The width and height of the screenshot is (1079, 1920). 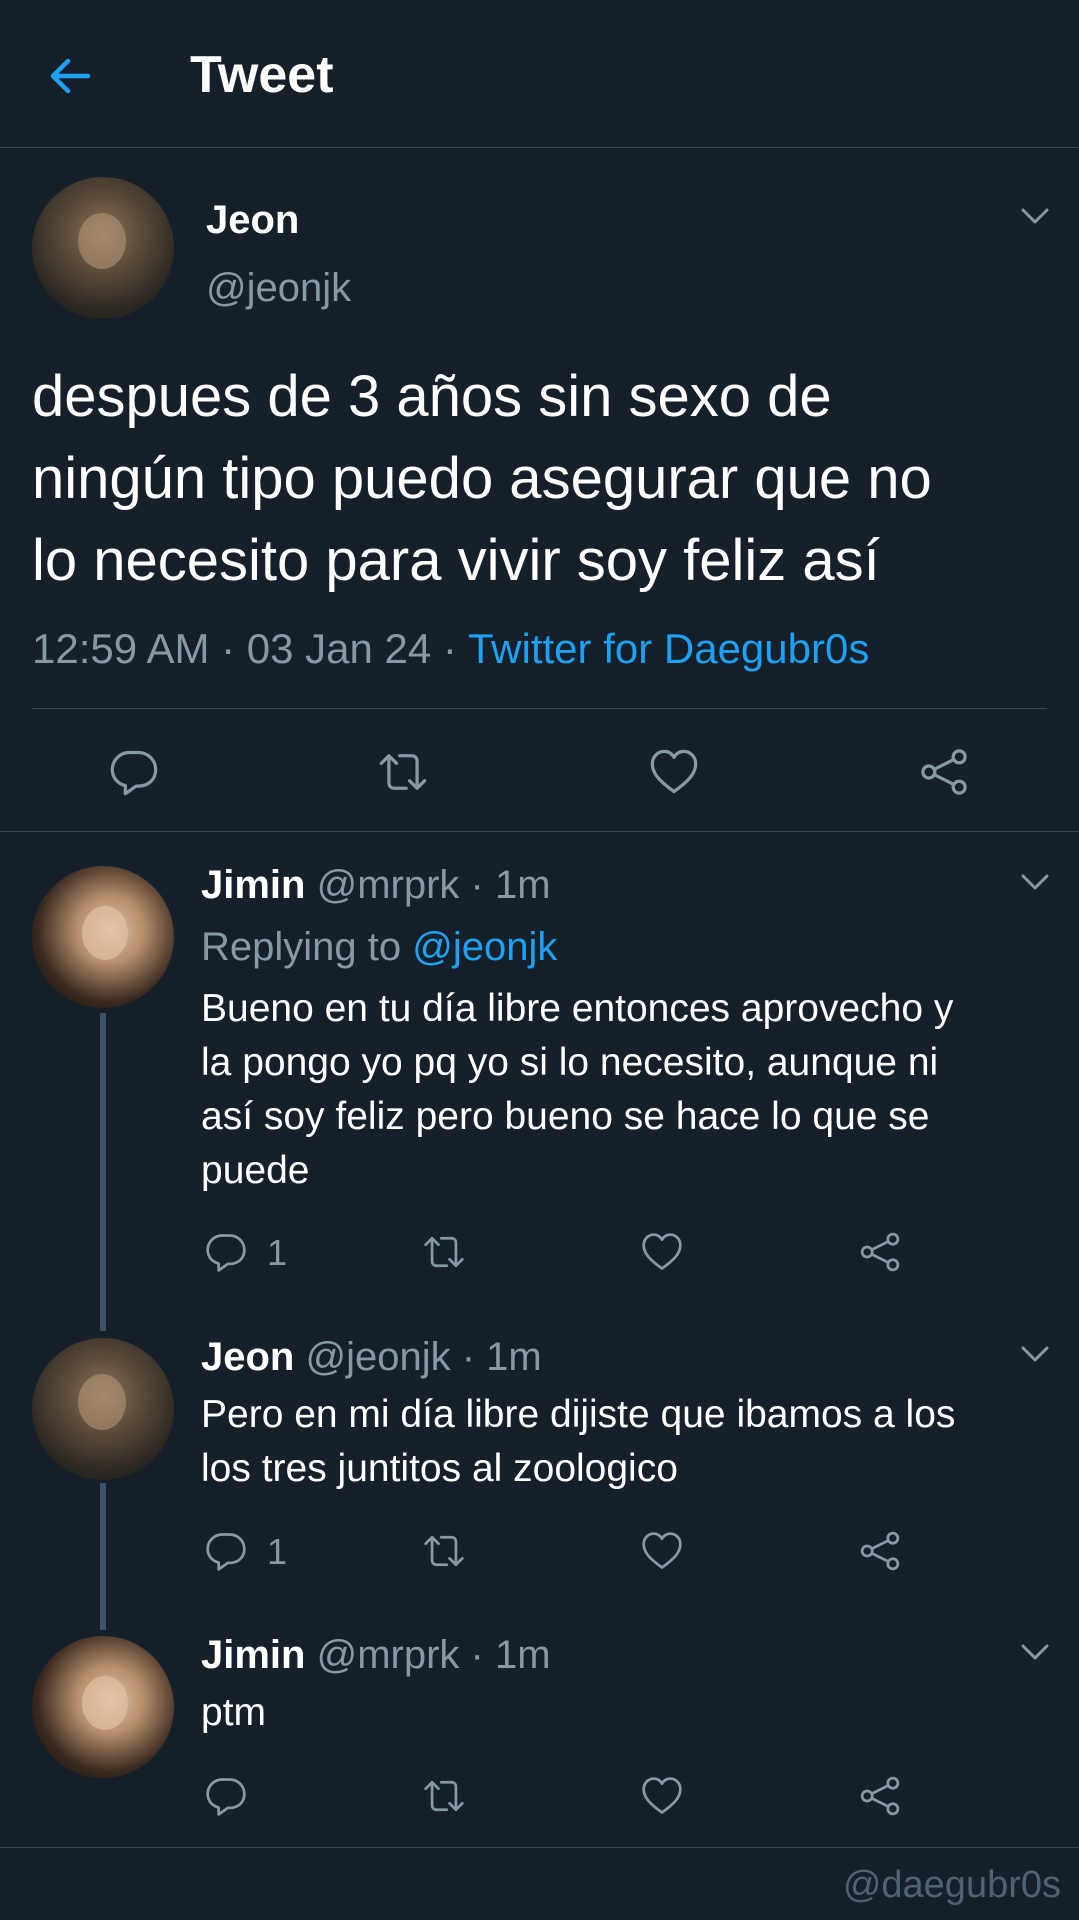 What do you see at coordinates (539, 770) in the screenshot?
I see `tweet-actions` at bounding box center [539, 770].